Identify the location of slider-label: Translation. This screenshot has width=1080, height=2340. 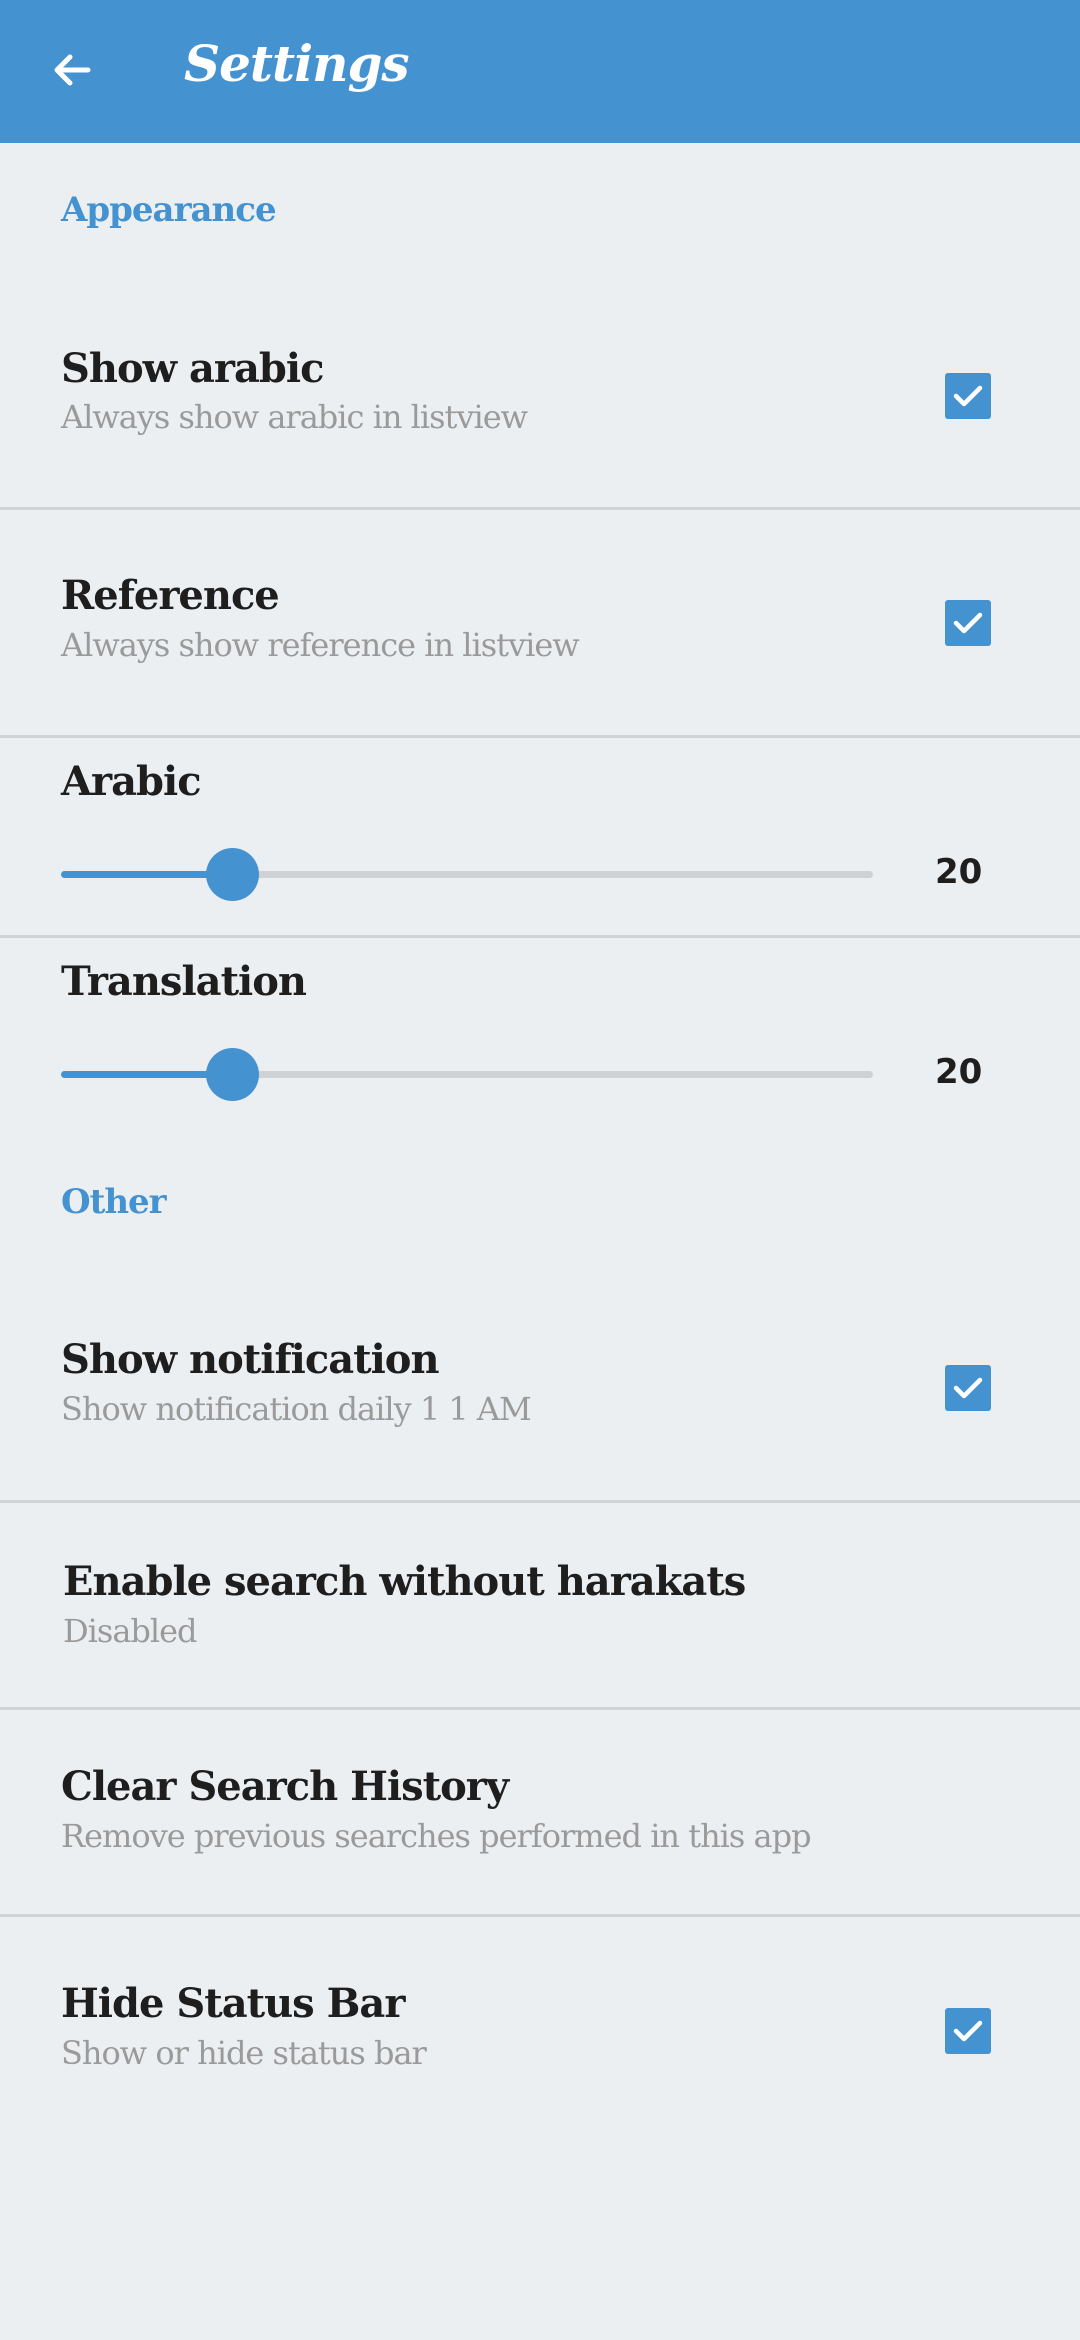
(184, 981).